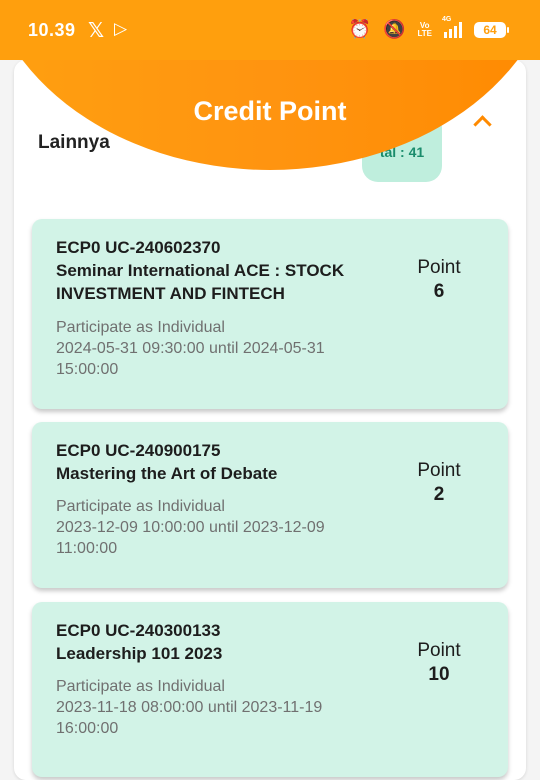  What do you see at coordinates (139, 653) in the screenshot?
I see `activity-name: Leadership 101 2023` at bounding box center [139, 653].